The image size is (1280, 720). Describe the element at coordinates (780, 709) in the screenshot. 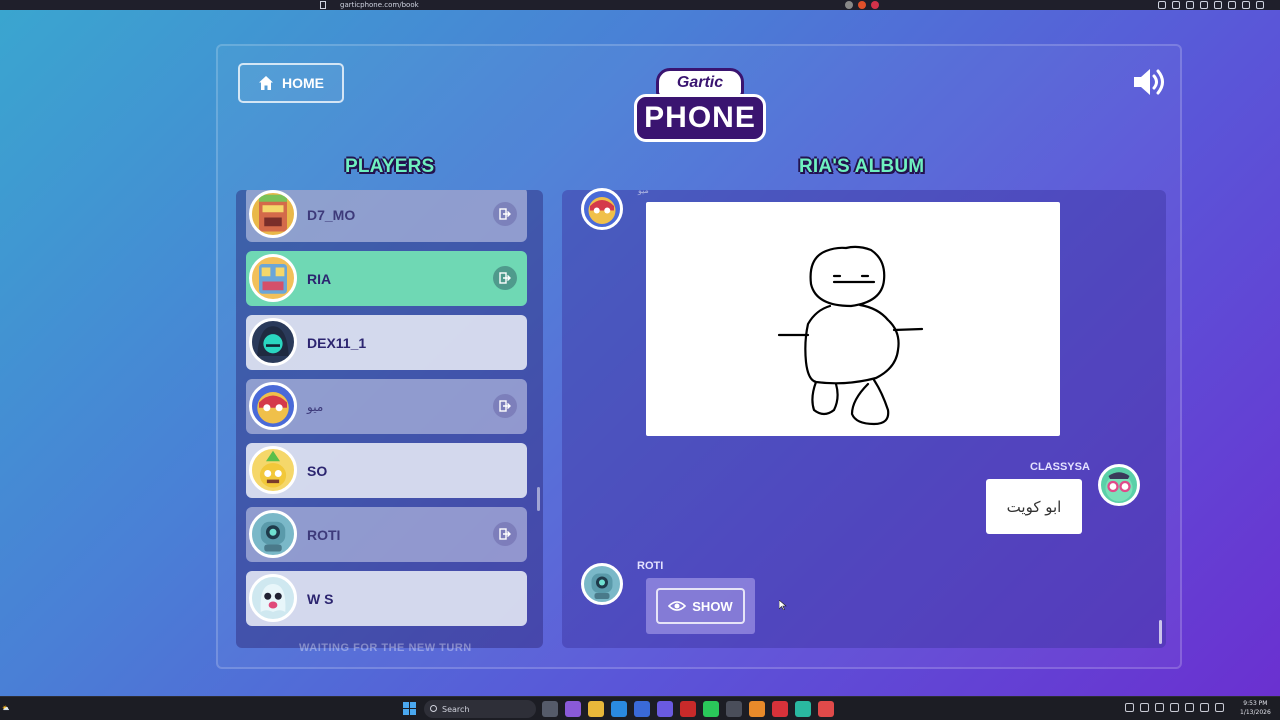

I see `brave-icon` at that location.